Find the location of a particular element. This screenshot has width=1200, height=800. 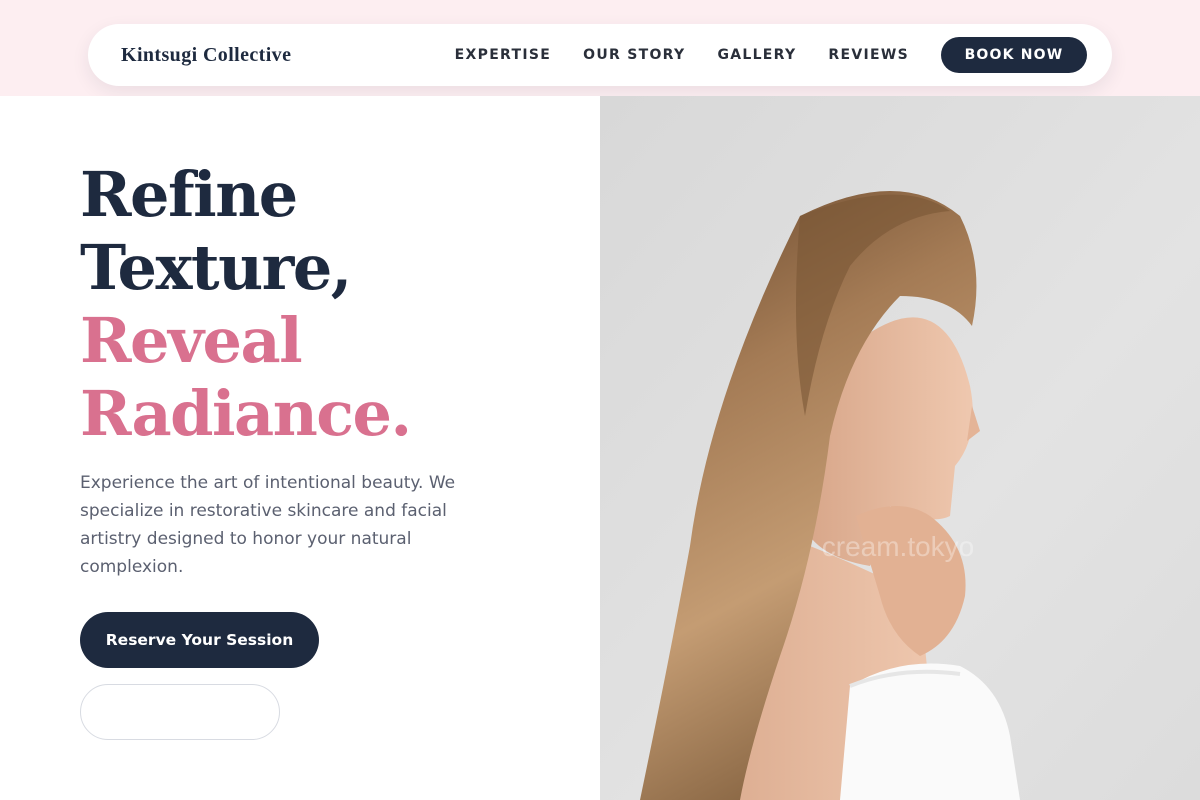

headline-line-4: Radiance. is located at coordinates (246, 413).